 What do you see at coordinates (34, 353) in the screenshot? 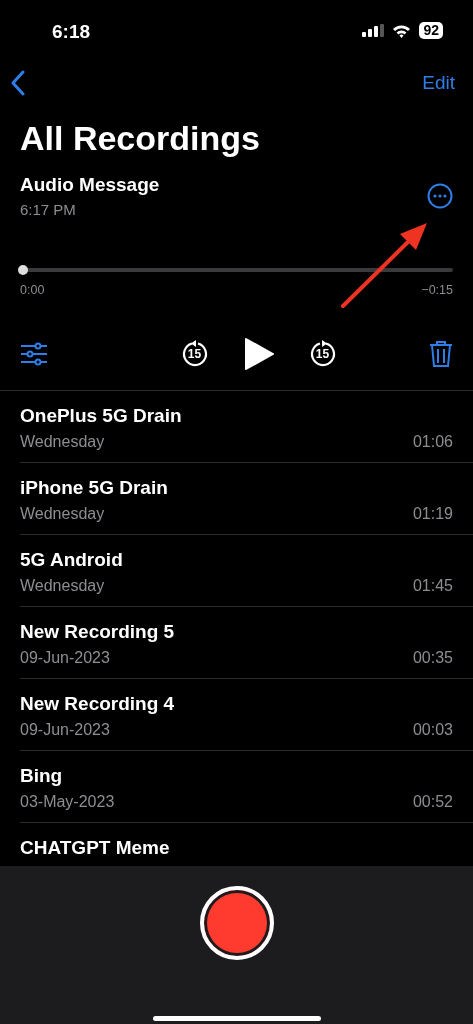
I see `options-button` at bounding box center [34, 353].